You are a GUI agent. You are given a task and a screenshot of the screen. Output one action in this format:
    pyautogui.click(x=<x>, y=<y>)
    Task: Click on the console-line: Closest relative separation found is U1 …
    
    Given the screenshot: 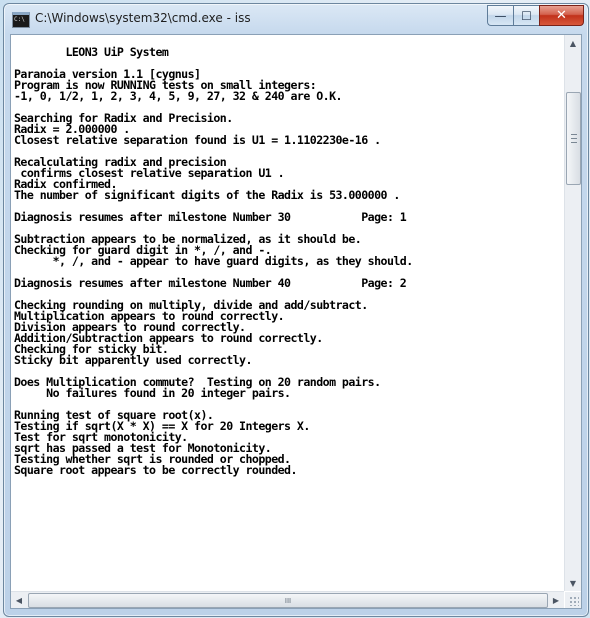 What is the action you would take?
    pyautogui.click(x=197, y=140)
    